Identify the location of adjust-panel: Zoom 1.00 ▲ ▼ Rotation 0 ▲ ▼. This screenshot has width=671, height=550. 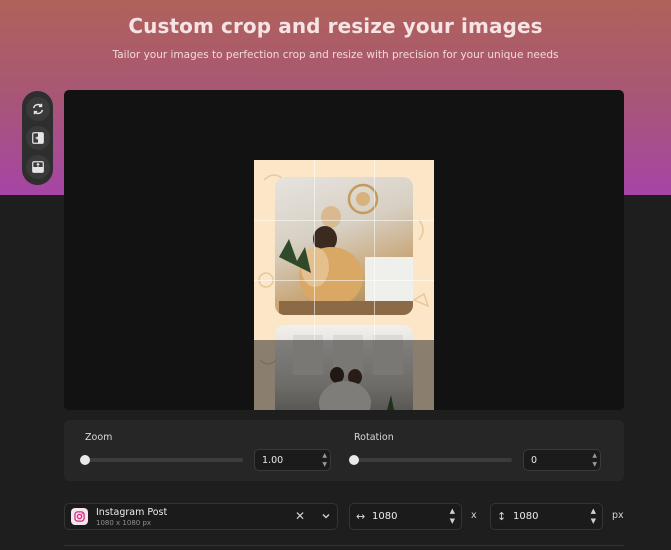
(344, 450).